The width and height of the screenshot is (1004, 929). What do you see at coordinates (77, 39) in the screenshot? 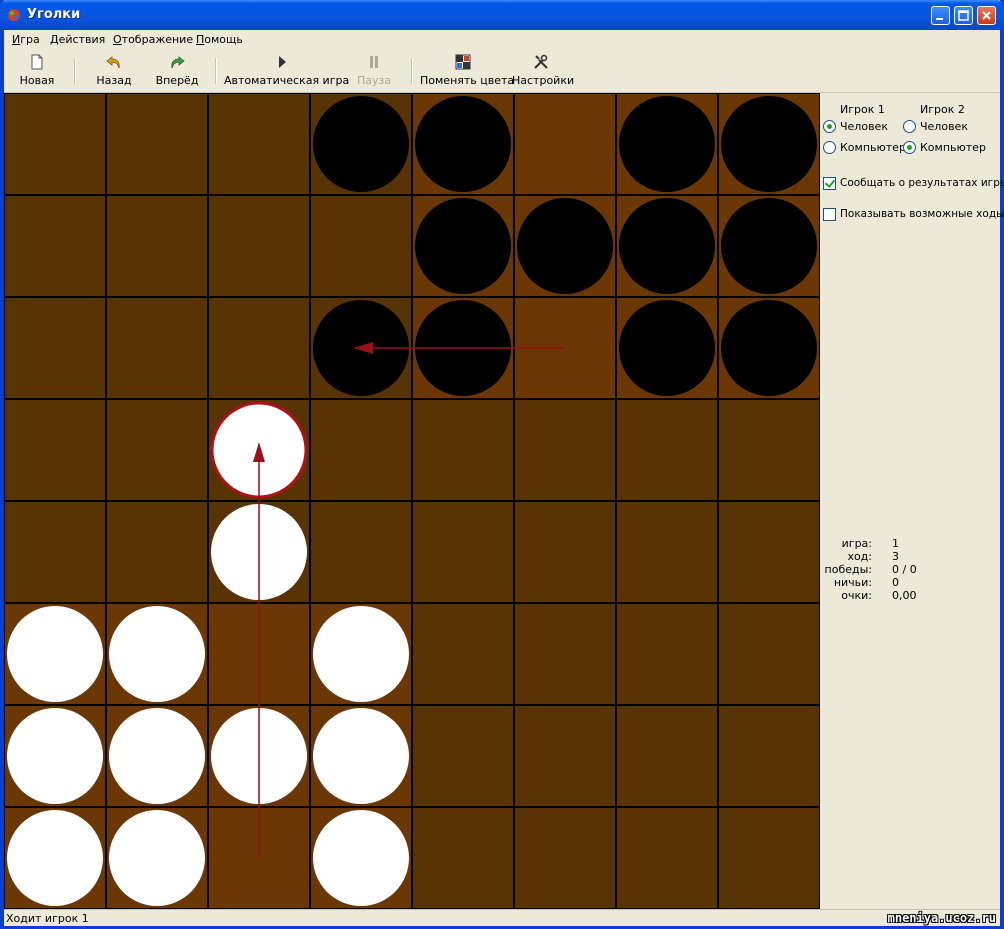
I see `menu-actions: Действия` at bounding box center [77, 39].